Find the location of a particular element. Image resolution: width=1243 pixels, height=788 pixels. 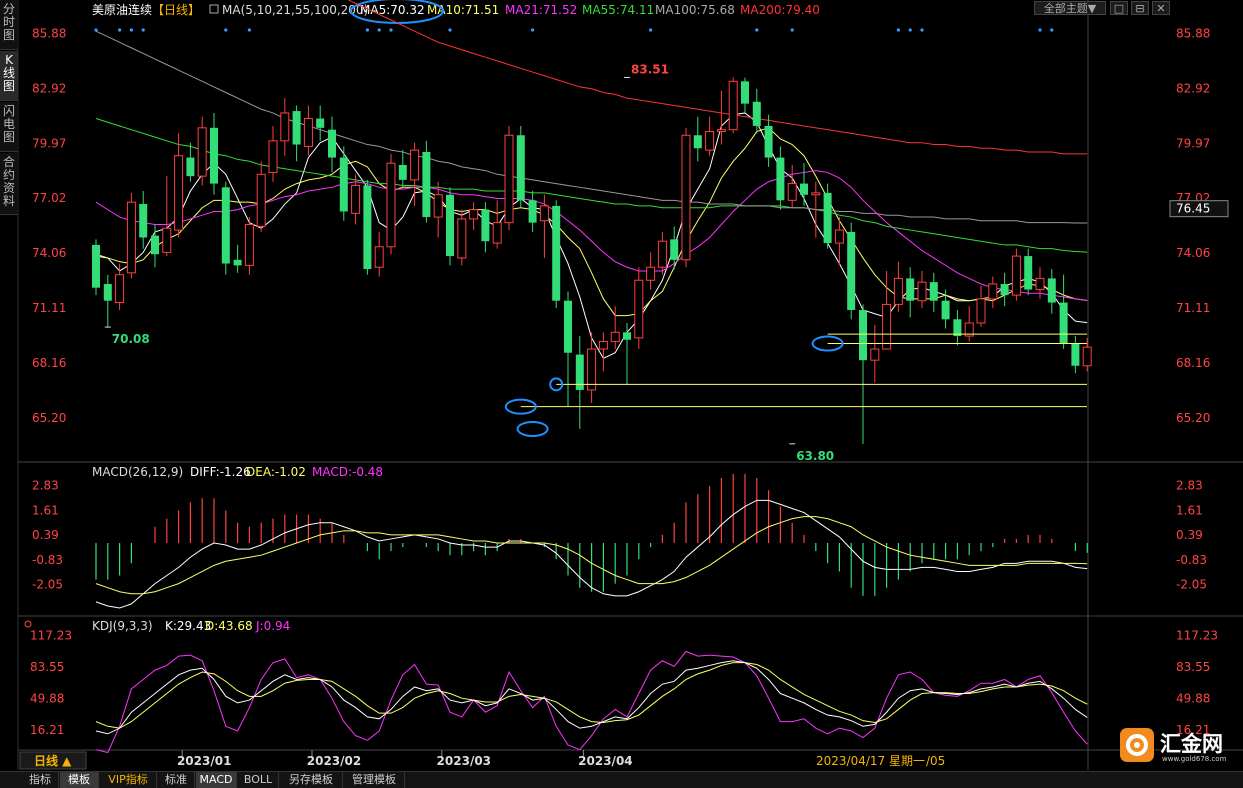

ma-line-ma21 is located at coordinates (591, 235).